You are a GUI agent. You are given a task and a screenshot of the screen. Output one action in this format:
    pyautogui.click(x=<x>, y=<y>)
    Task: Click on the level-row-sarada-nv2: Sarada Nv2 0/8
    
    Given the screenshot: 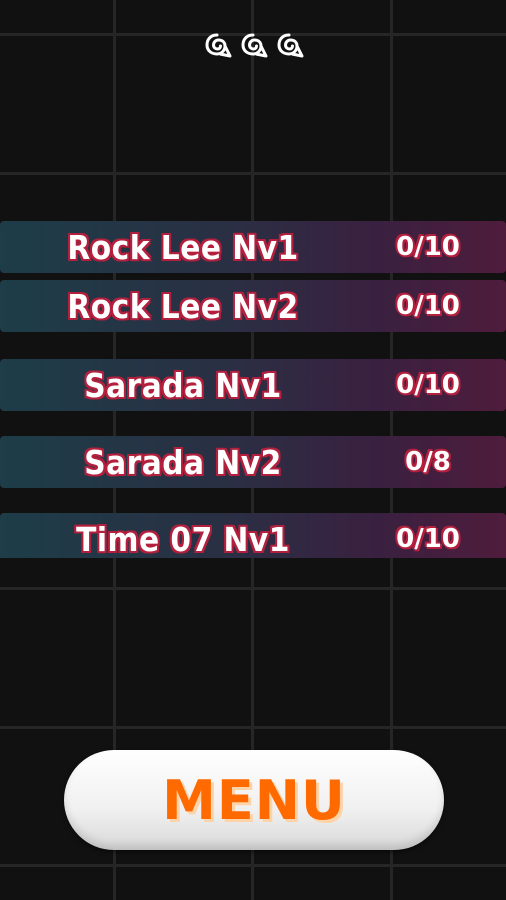 What is the action you would take?
    pyautogui.click(x=253, y=462)
    